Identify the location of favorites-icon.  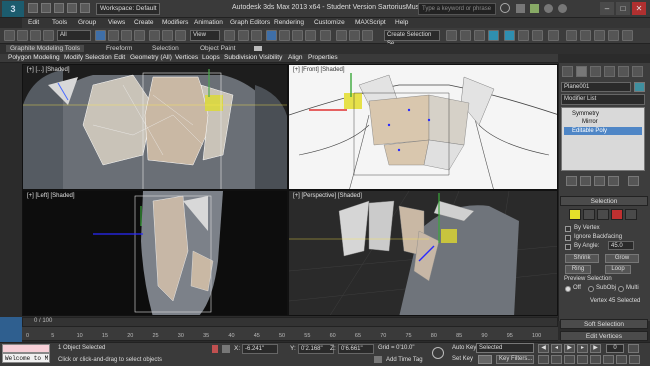
(548, 8).